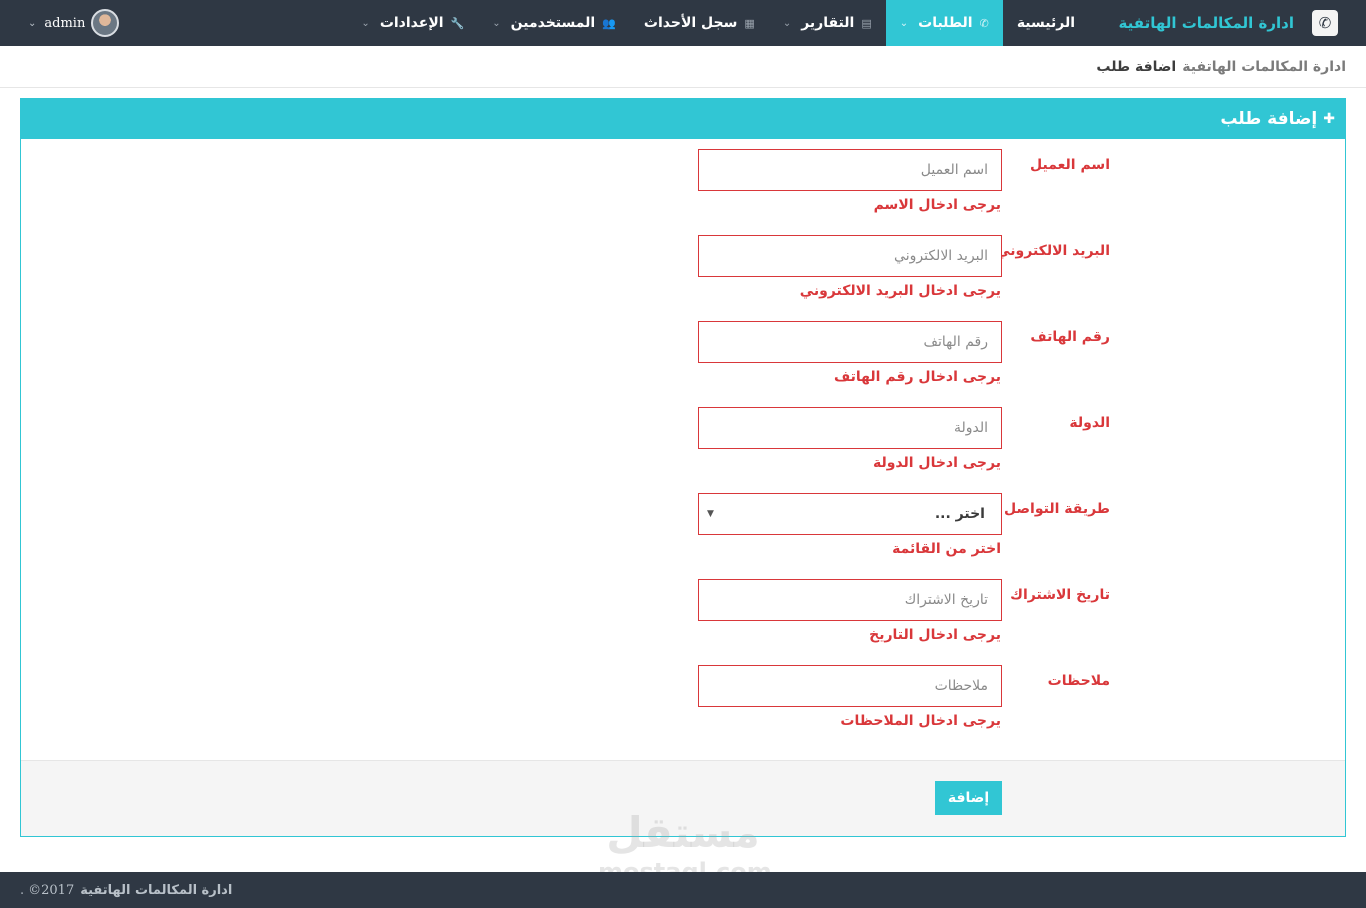  What do you see at coordinates (935, 635) in the screenshot?
I see `field-error: يرجى ادخال التاريخ` at bounding box center [935, 635].